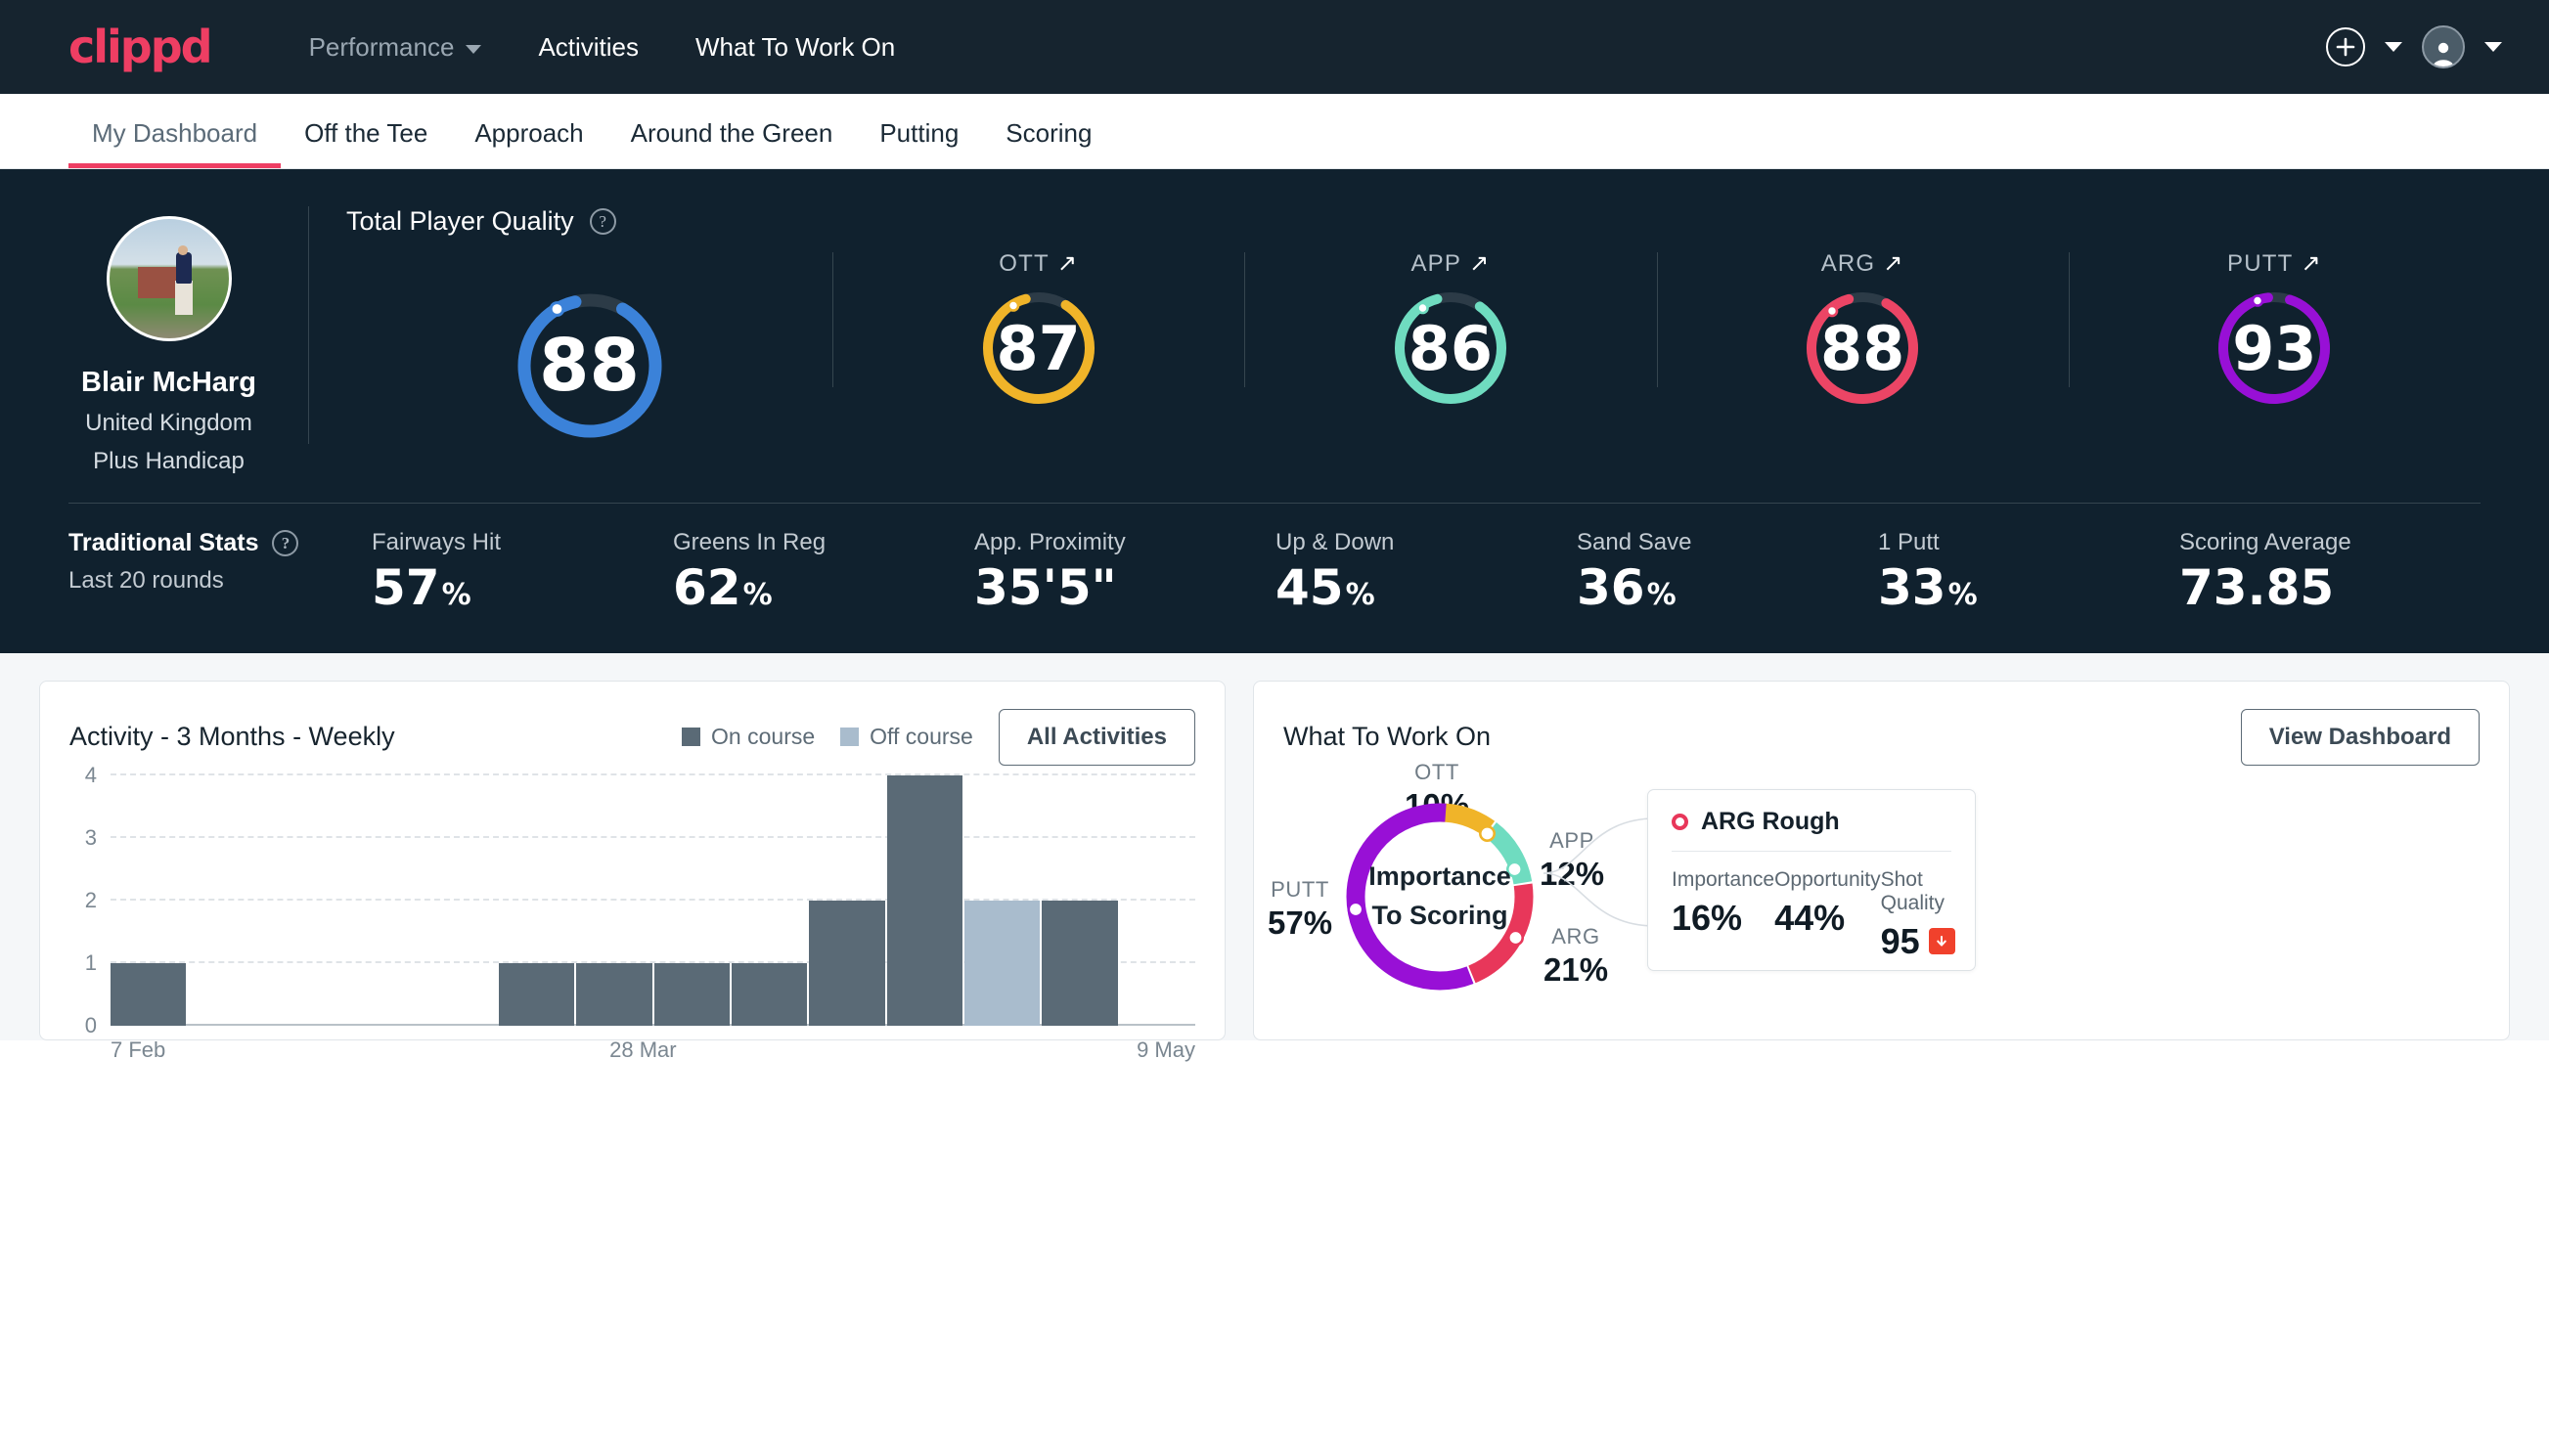  I want to click on gauge-ott-label: OTT ↗, so click(1039, 264).